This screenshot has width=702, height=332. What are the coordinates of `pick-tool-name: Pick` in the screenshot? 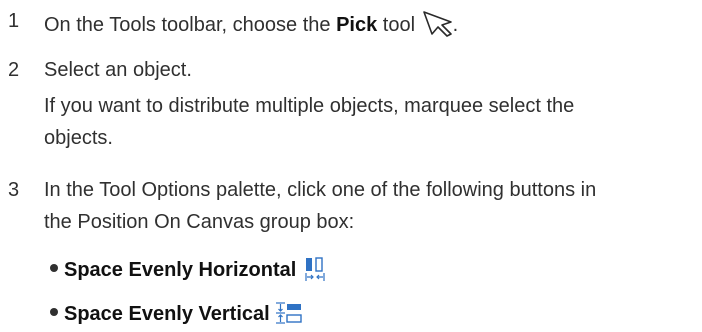 It's located at (357, 25).